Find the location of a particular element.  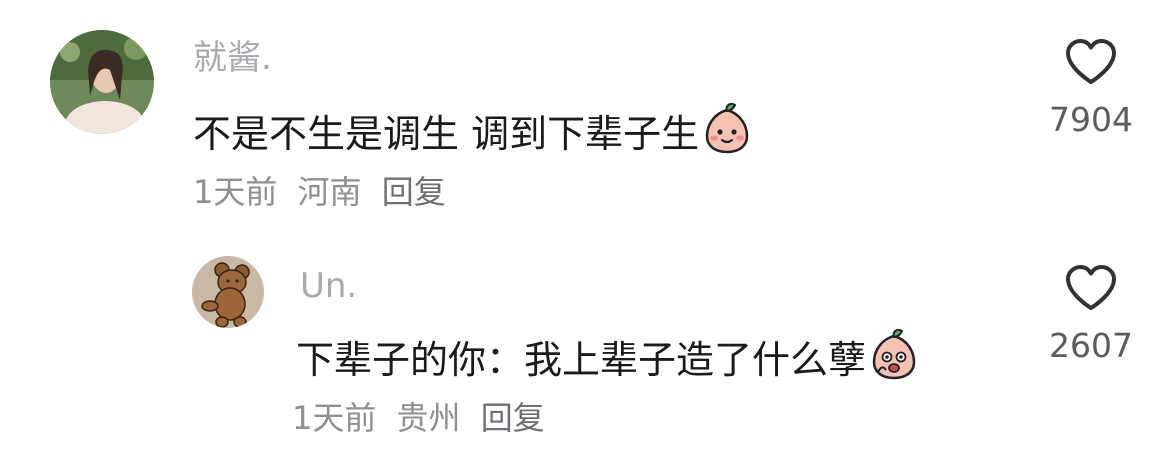

smiling-peach-icon is located at coordinates (727, 133).